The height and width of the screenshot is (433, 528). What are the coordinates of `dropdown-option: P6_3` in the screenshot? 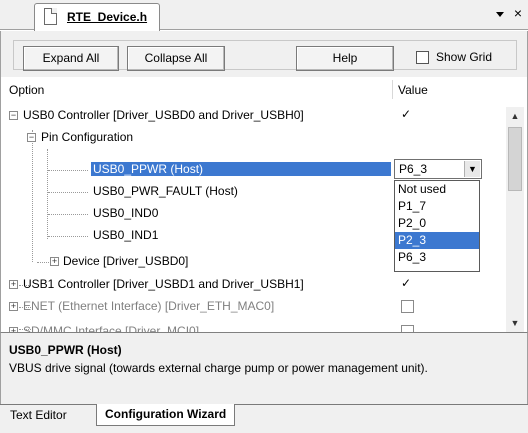 It's located at (437, 257).